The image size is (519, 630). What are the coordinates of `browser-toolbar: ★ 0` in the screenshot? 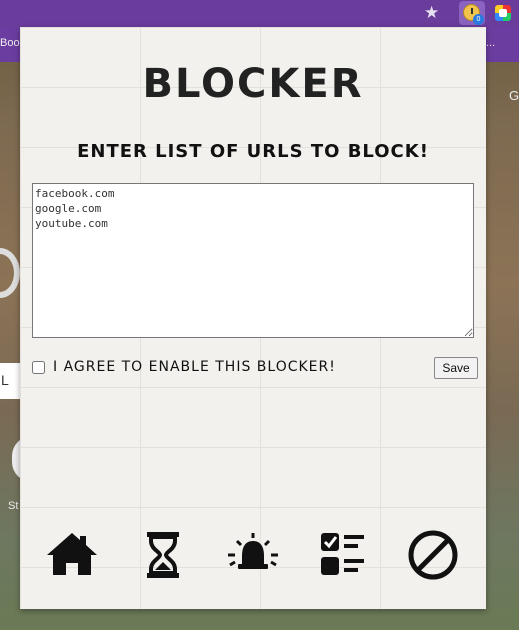 It's located at (259, 13).